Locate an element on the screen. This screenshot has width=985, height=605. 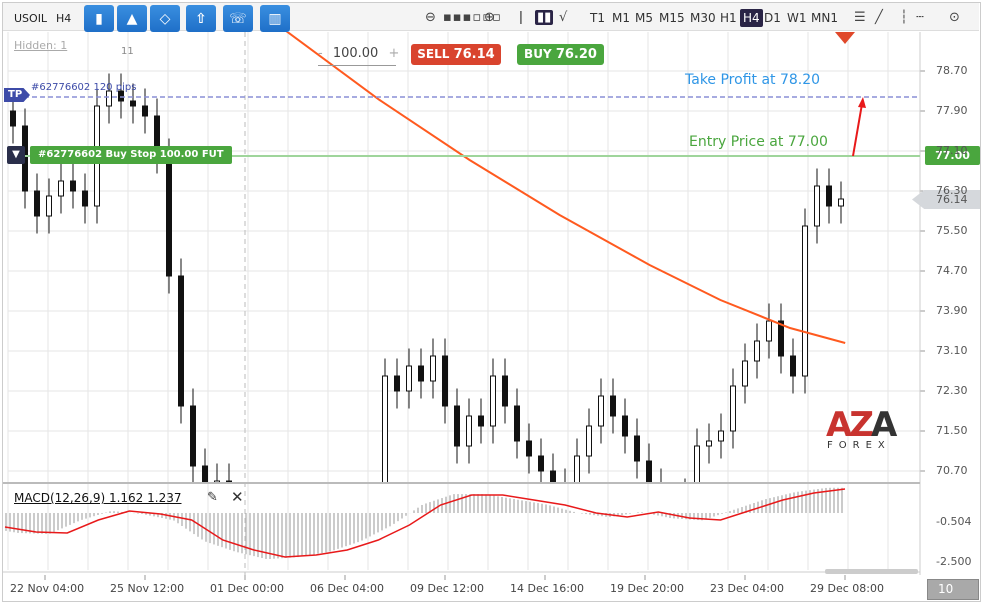
price-tick: 77.90 is located at coordinates (952, 110).